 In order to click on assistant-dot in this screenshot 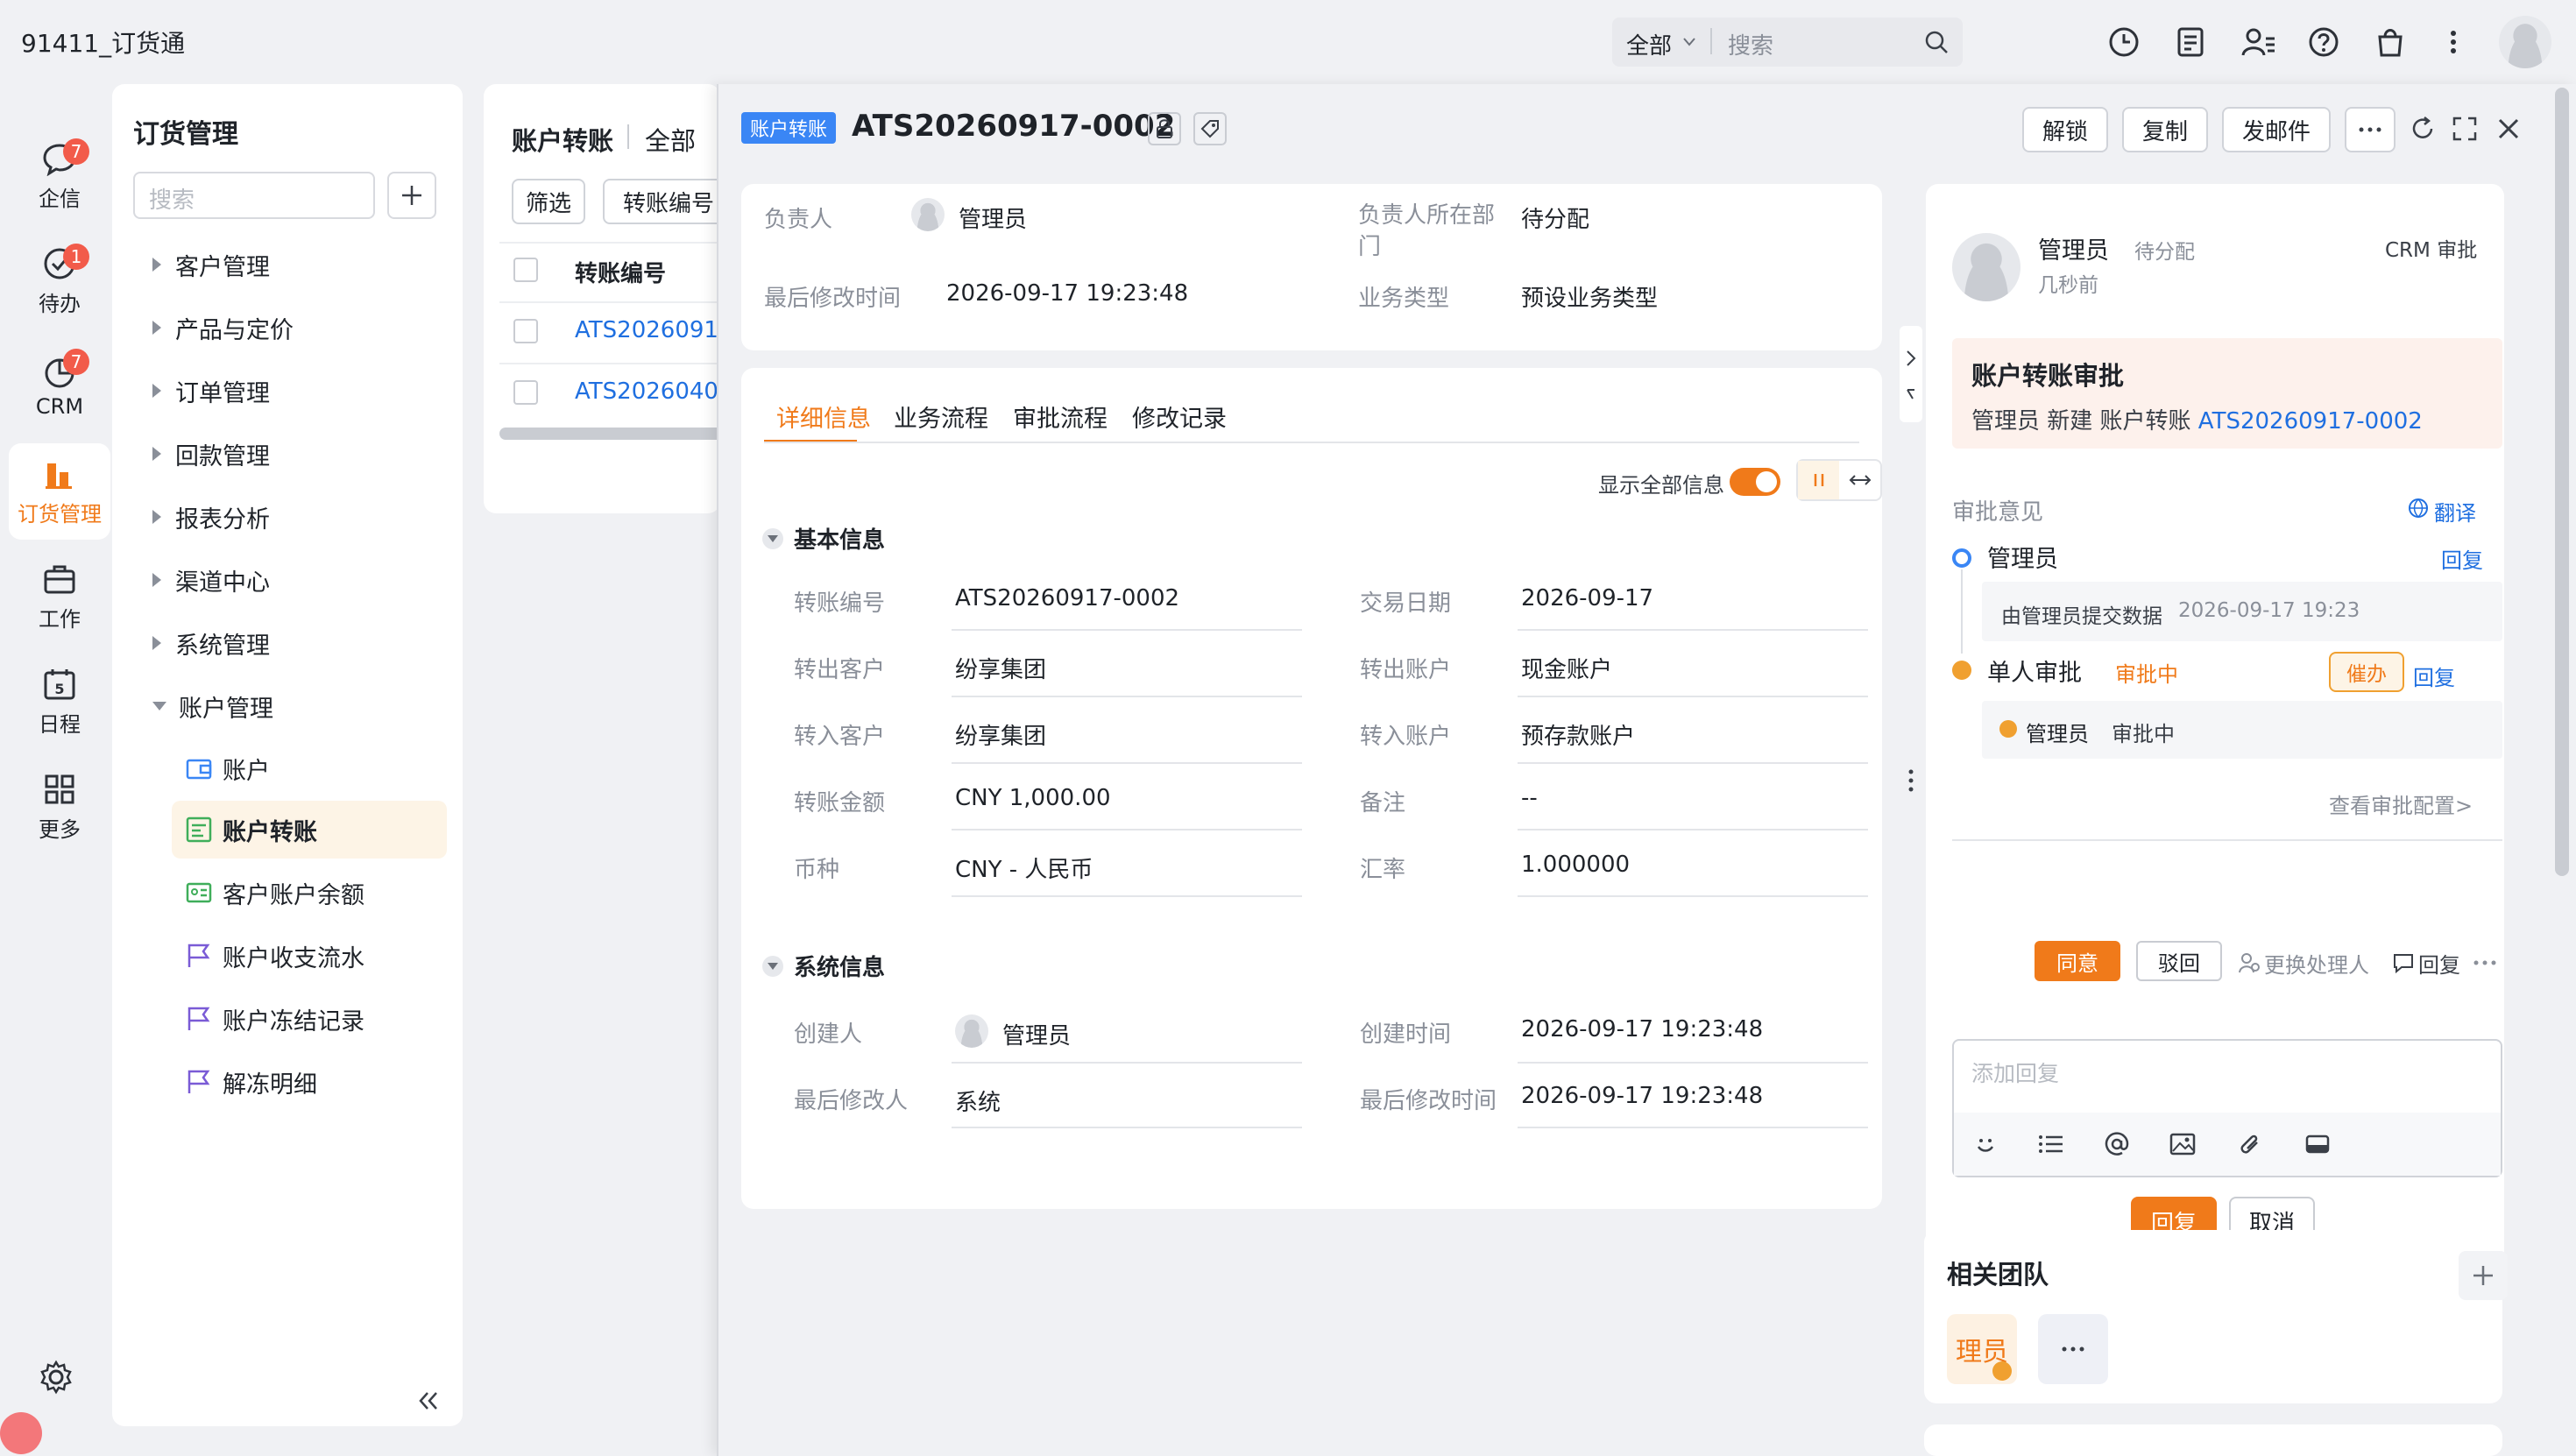, I will do `click(21, 1433)`.